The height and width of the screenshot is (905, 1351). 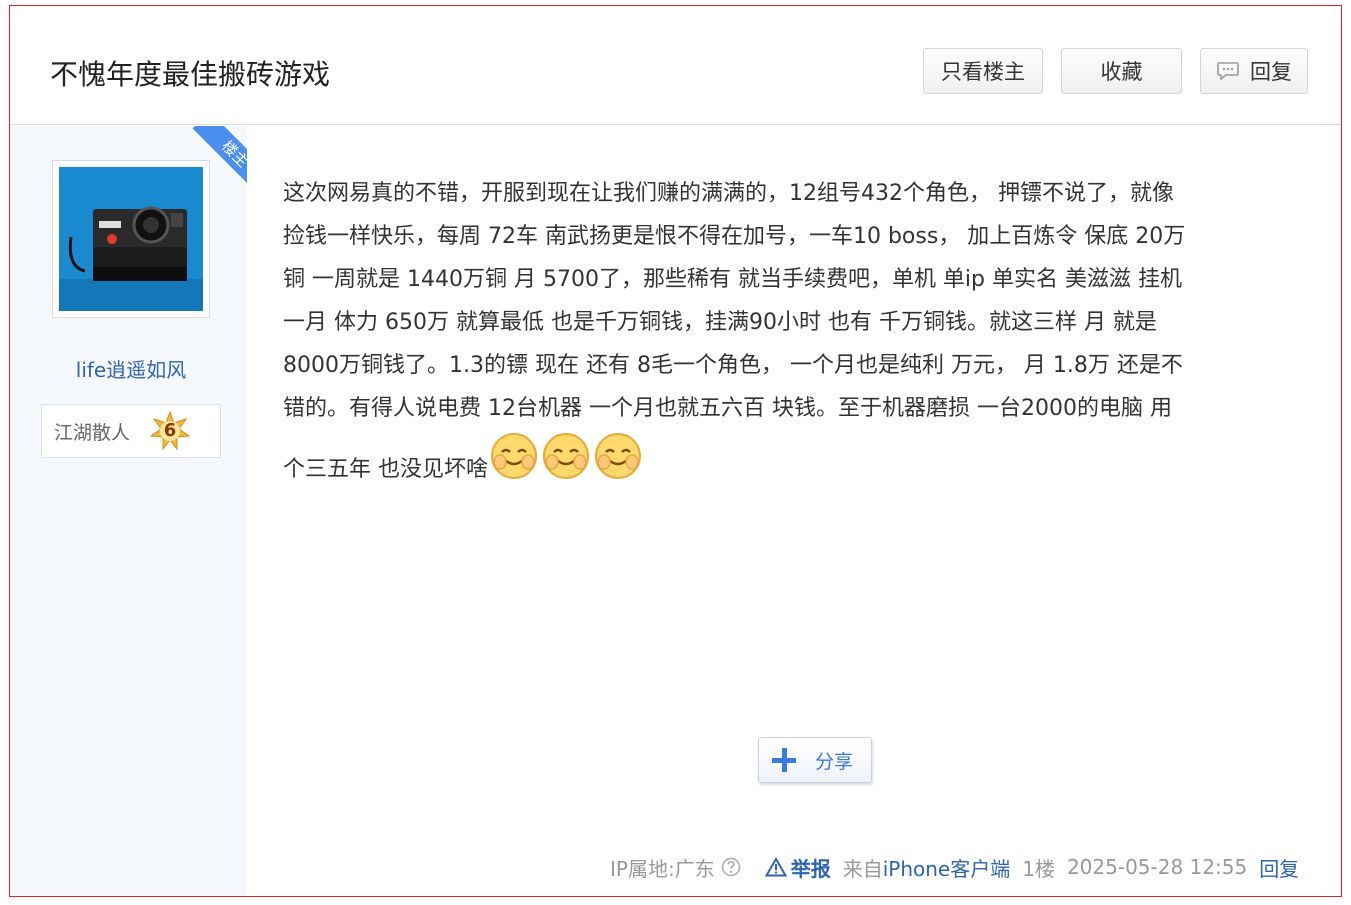 I want to click on rank-title: 江湖散人, so click(x=92, y=432).